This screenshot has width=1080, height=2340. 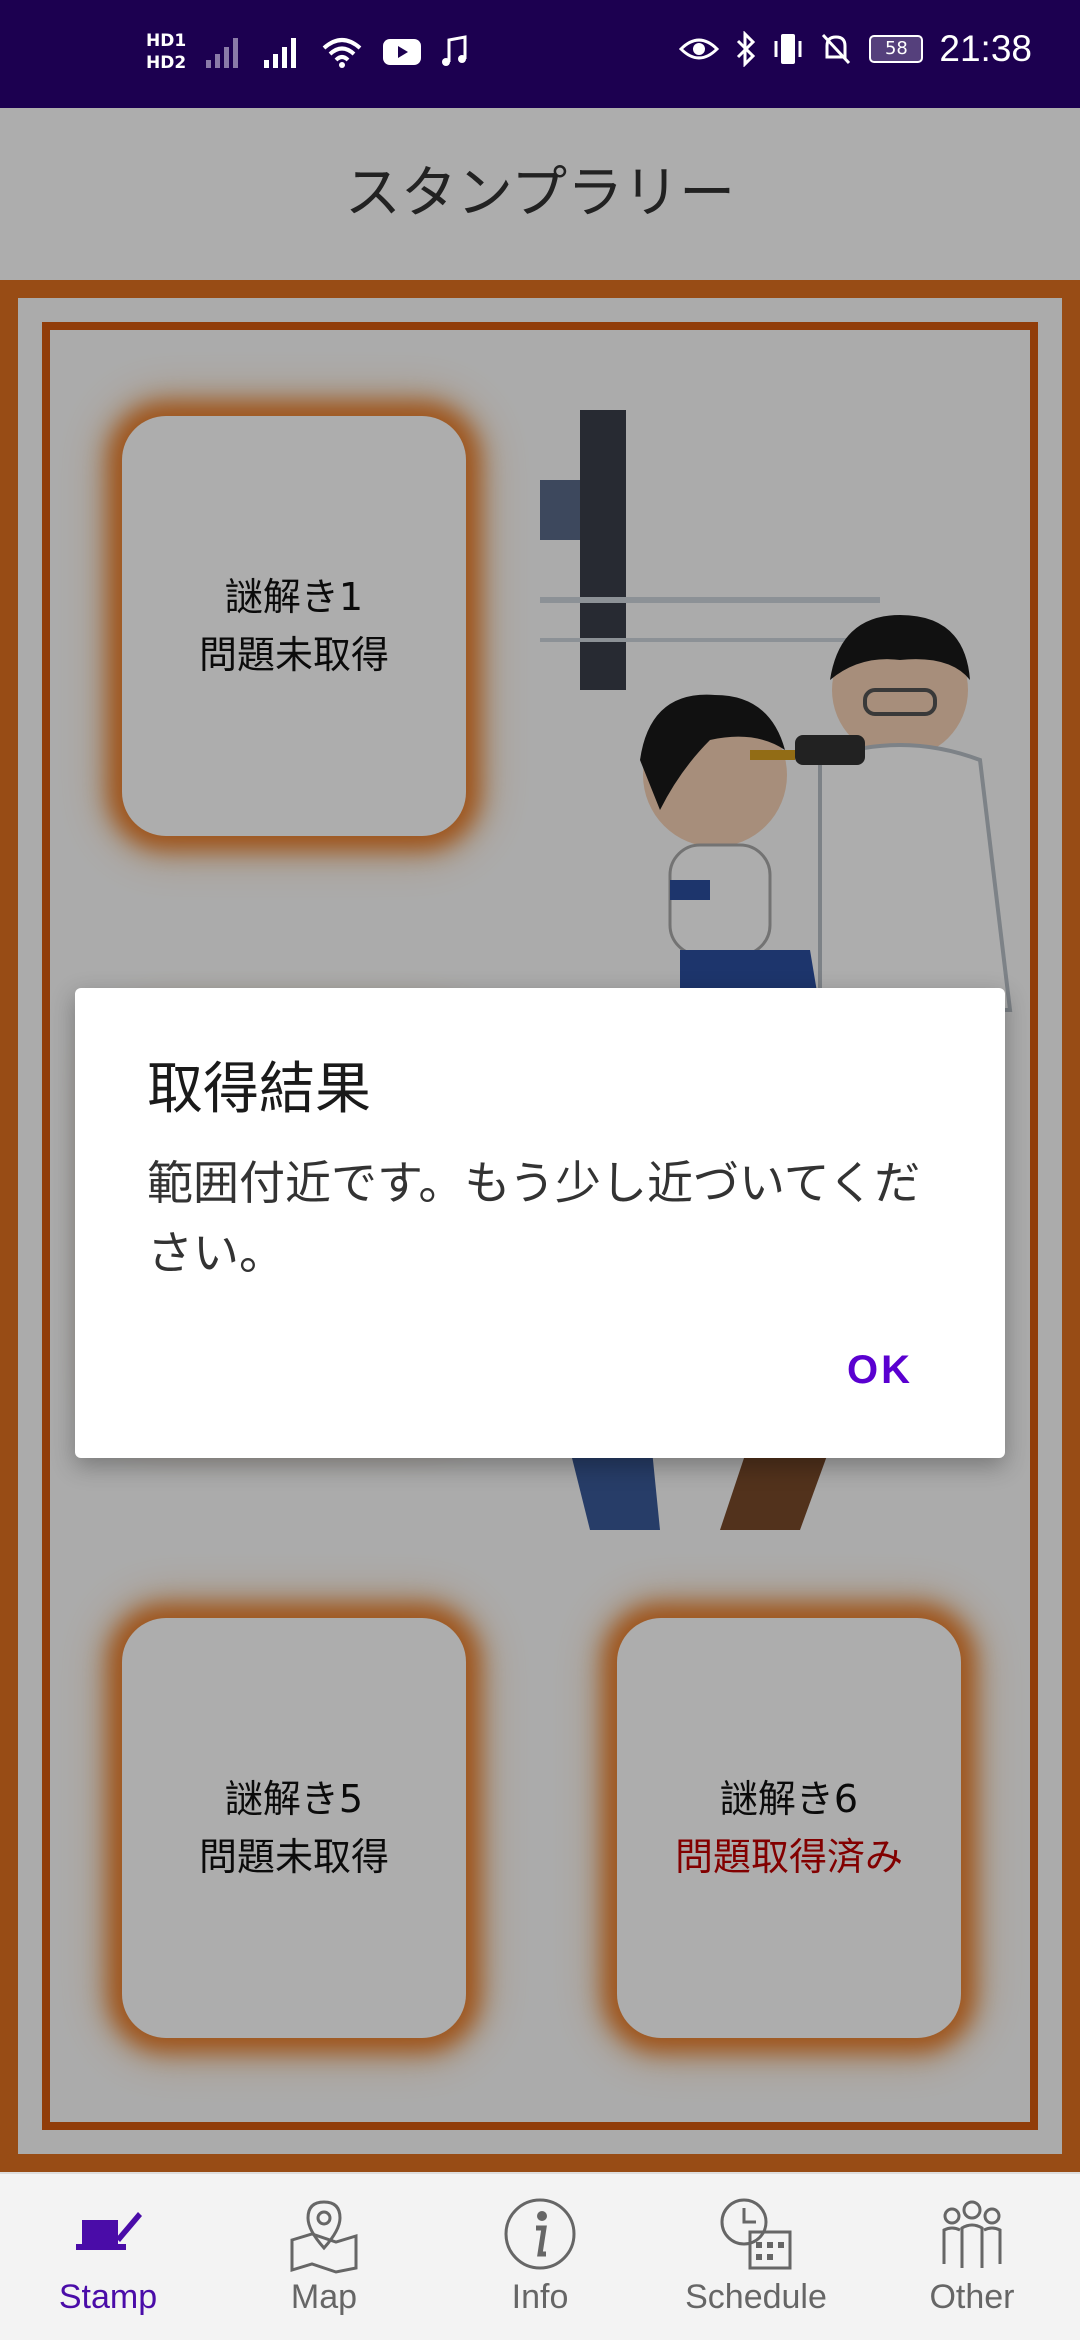 What do you see at coordinates (534, 1218) in the screenshot?
I see `dialog-message: 範囲付近です。もう少し近づいてください。` at bounding box center [534, 1218].